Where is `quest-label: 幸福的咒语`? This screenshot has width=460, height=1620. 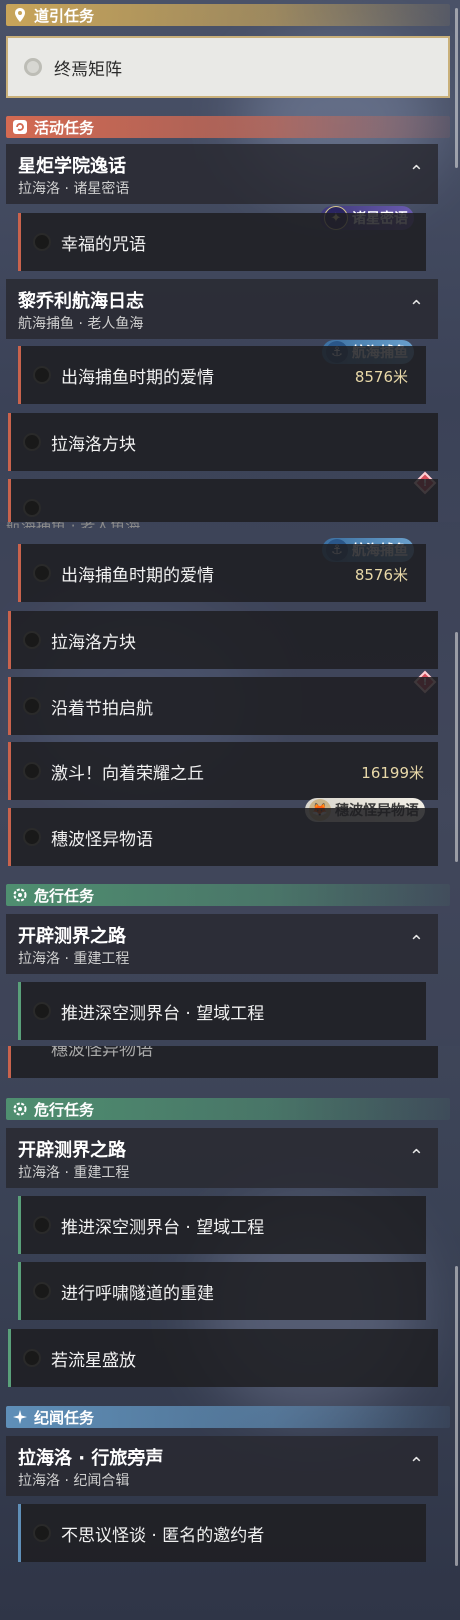 quest-label: 幸福的咒语 is located at coordinates (103, 244).